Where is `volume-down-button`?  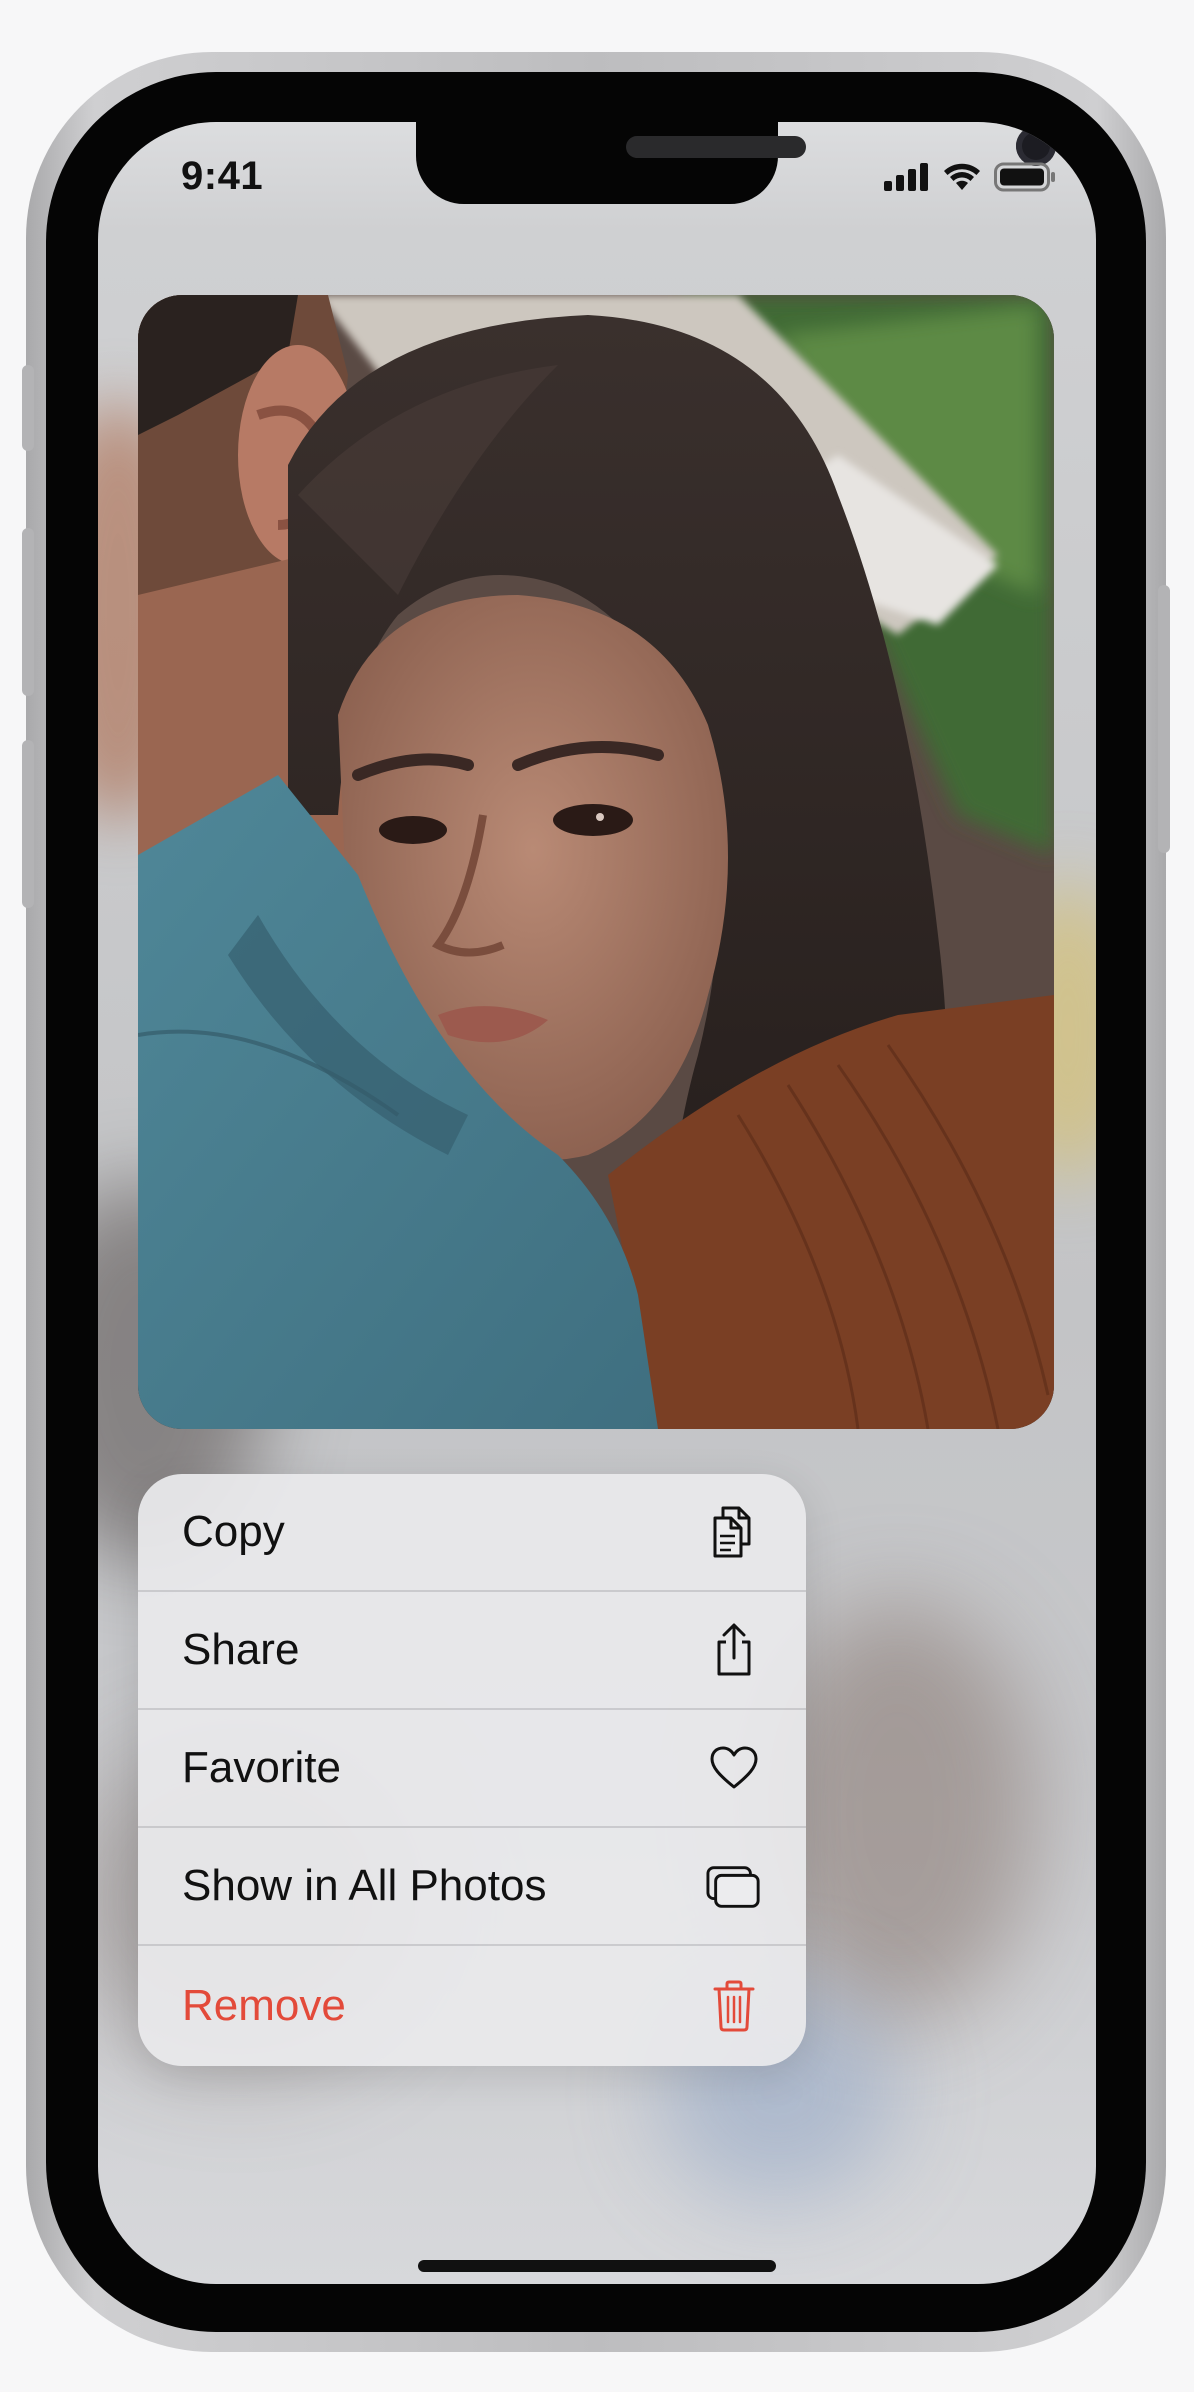
volume-down-button is located at coordinates (28, 824).